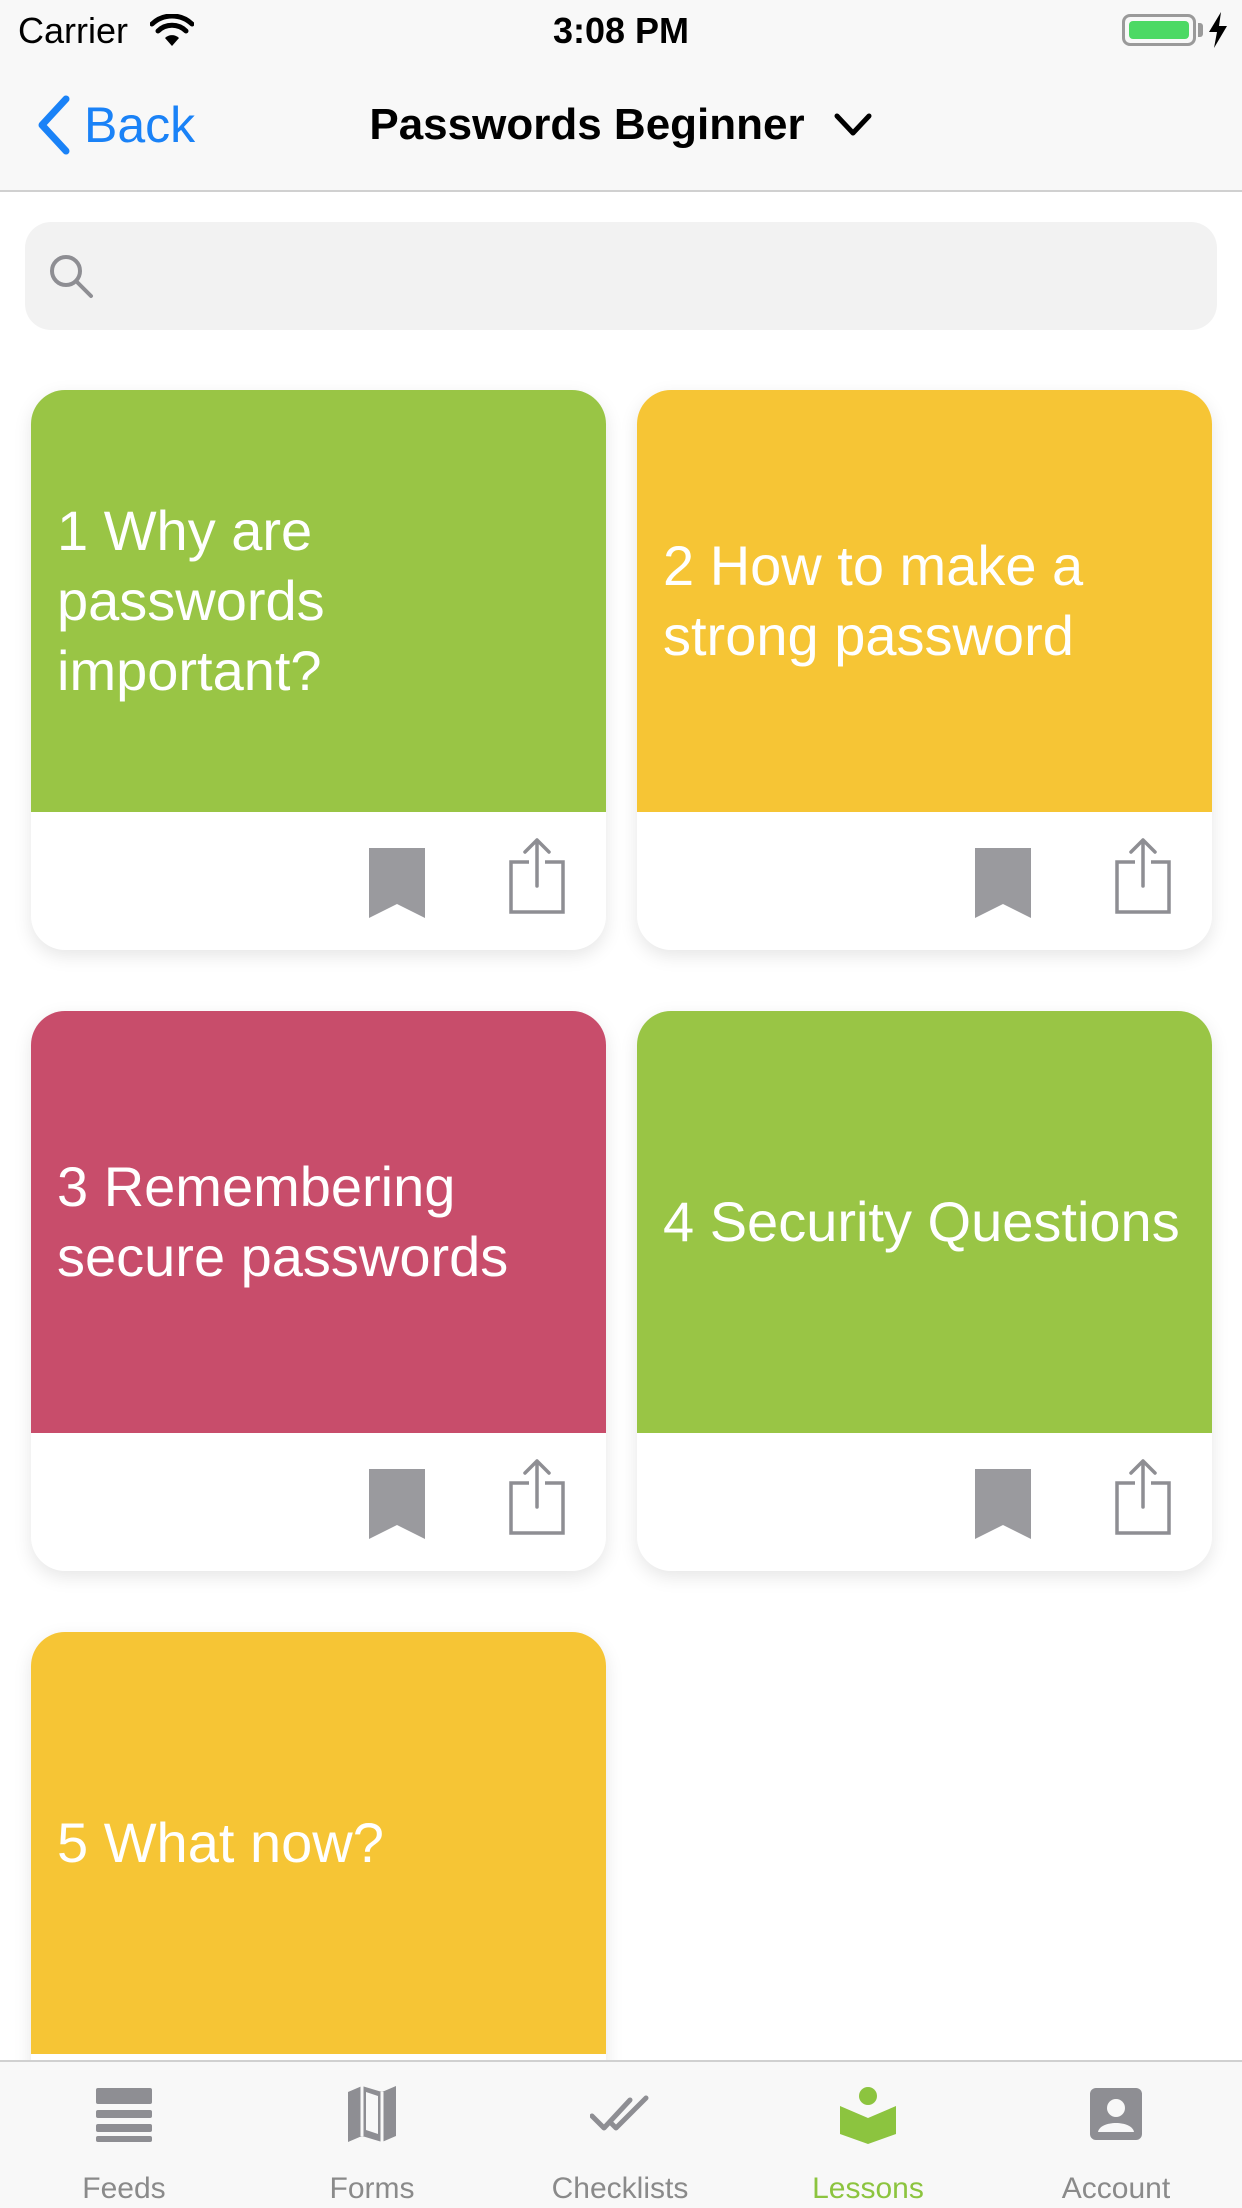 Image resolution: width=1242 pixels, height=2208 pixels. What do you see at coordinates (853, 124) in the screenshot?
I see `chevron-down-icon` at bounding box center [853, 124].